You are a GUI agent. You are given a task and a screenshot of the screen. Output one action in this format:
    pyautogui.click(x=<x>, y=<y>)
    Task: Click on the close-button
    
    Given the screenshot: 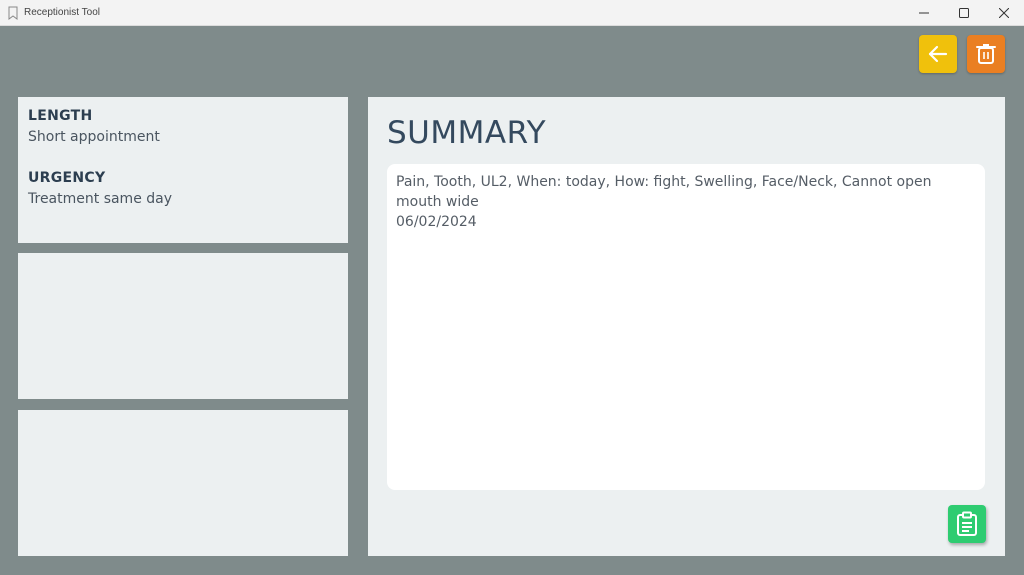 What is the action you would take?
    pyautogui.click(x=1004, y=13)
    